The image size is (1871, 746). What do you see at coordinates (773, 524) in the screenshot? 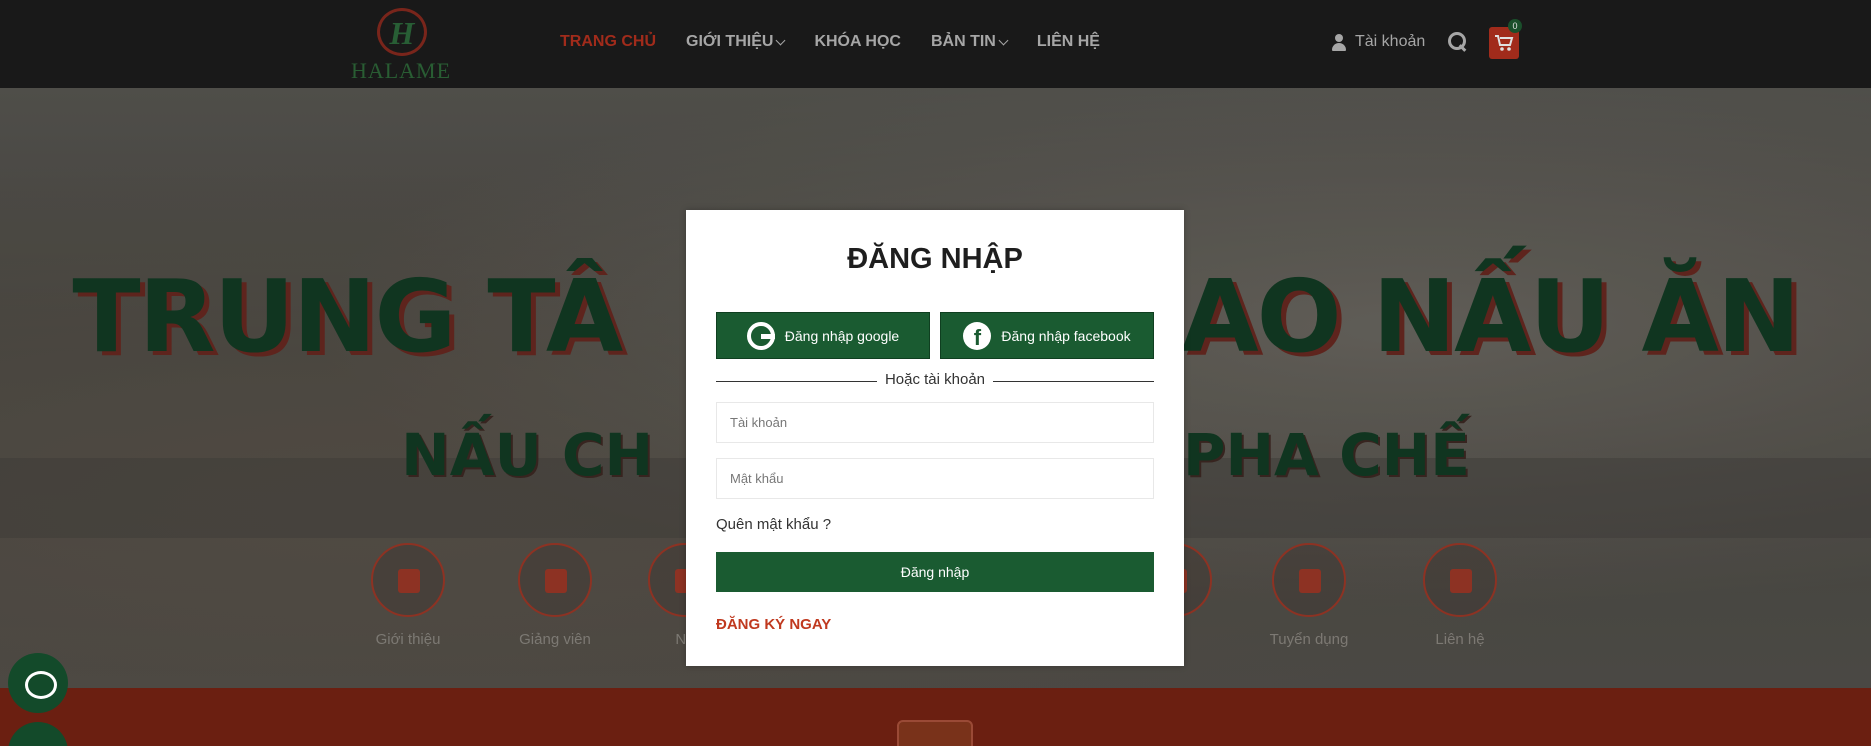
I see `forgot-password-link: Quên mật khẩu ?` at bounding box center [773, 524].